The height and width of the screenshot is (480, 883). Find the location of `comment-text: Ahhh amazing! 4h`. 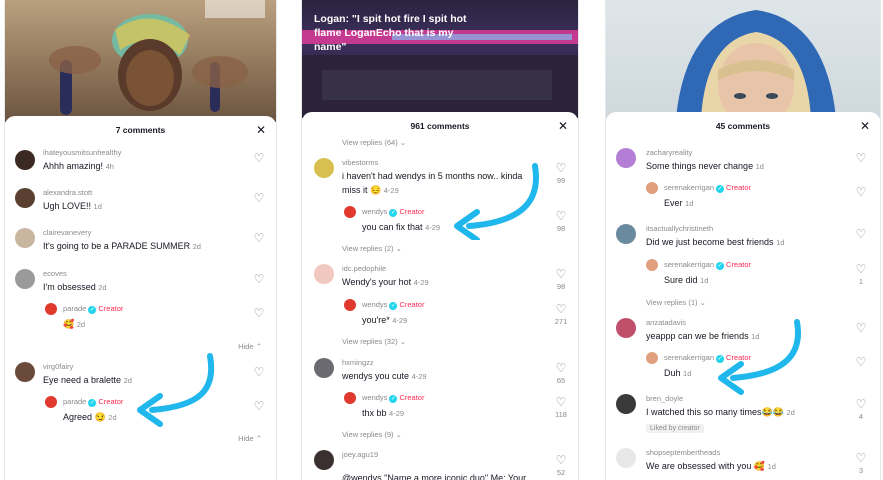

comment-text: Ahhh amazing! 4h is located at coordinates (78, 166).